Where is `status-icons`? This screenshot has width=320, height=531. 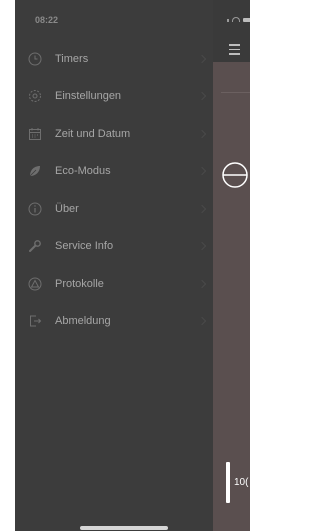 status-icons is located at coordinates (238, 19).